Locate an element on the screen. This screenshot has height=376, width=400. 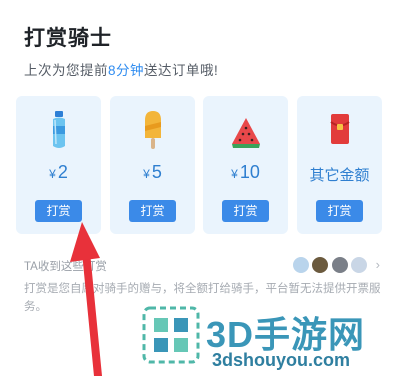
subtitle-prefix: 上次为您提前 is located at coordinates (66, 70).